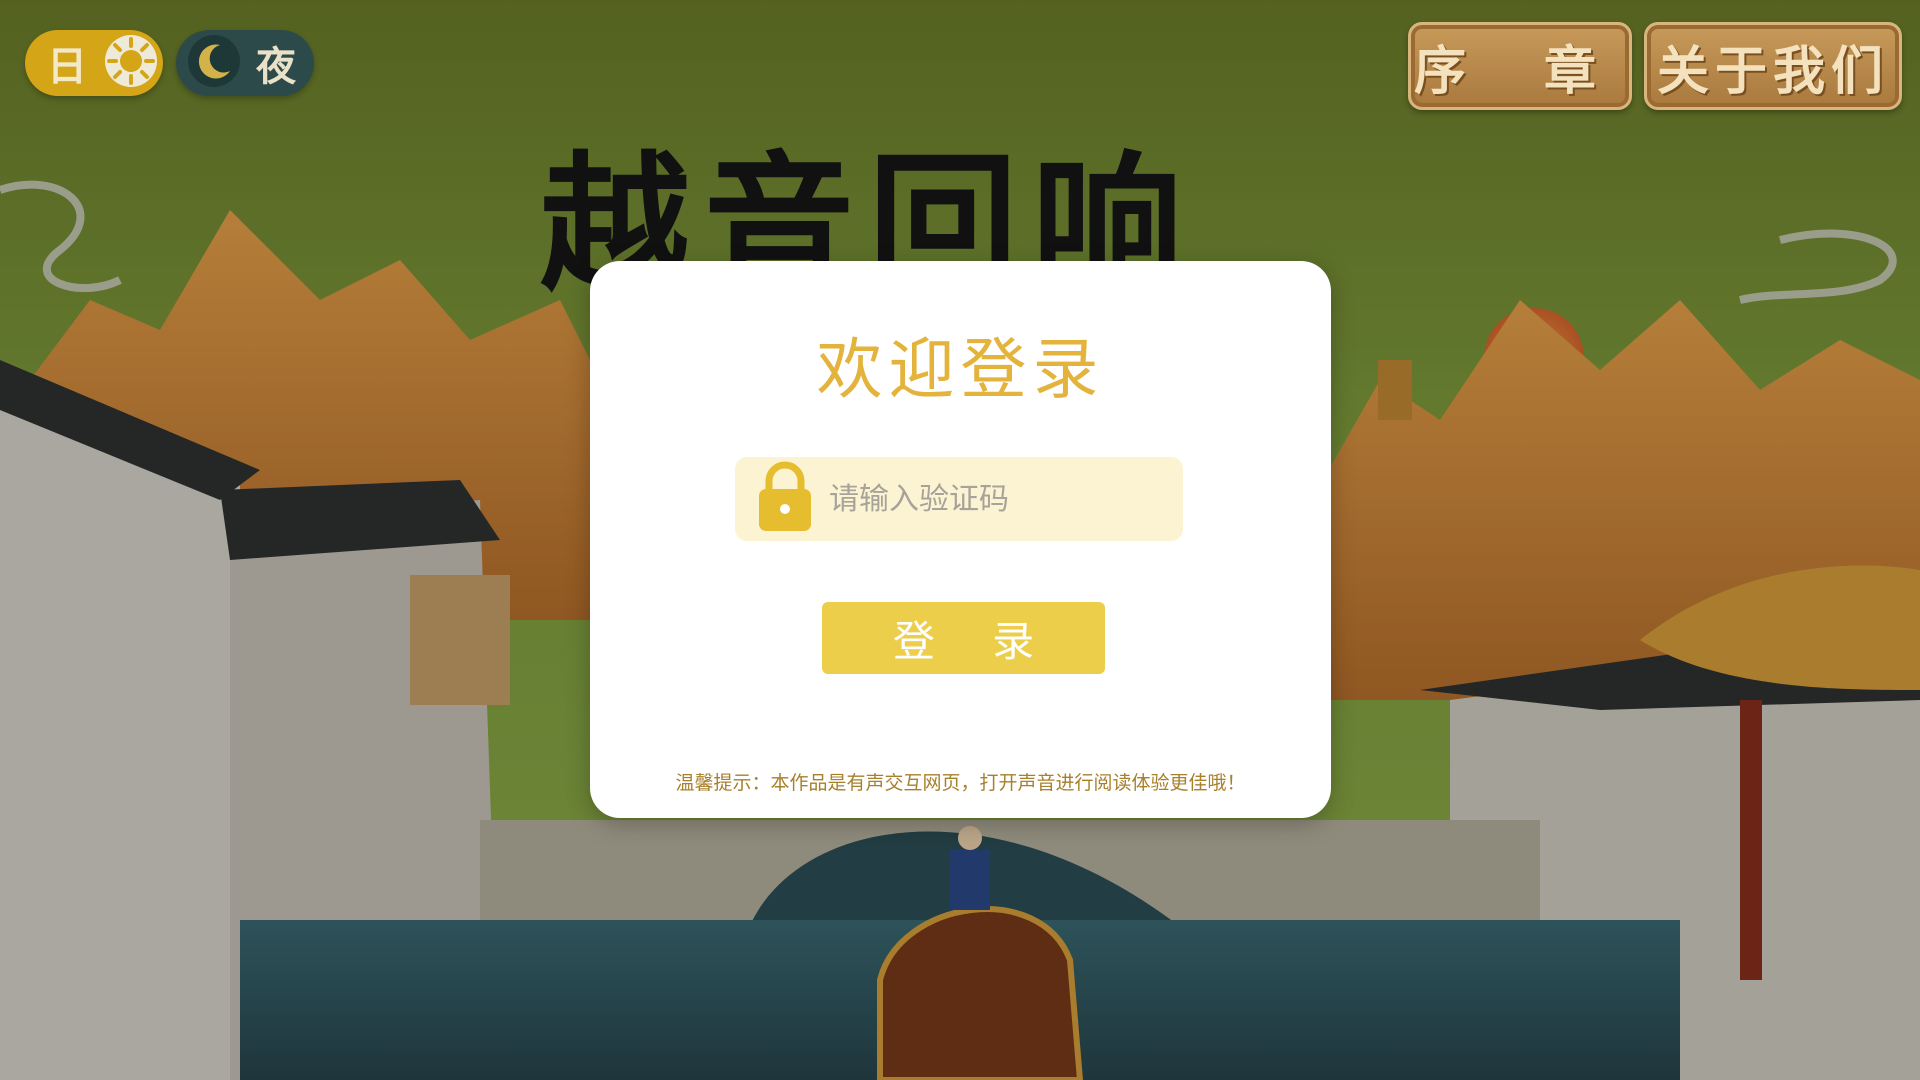 This screenshot has width=1920, height=1080. I want to click on night-mode-label: 夜, so click(276, 66).